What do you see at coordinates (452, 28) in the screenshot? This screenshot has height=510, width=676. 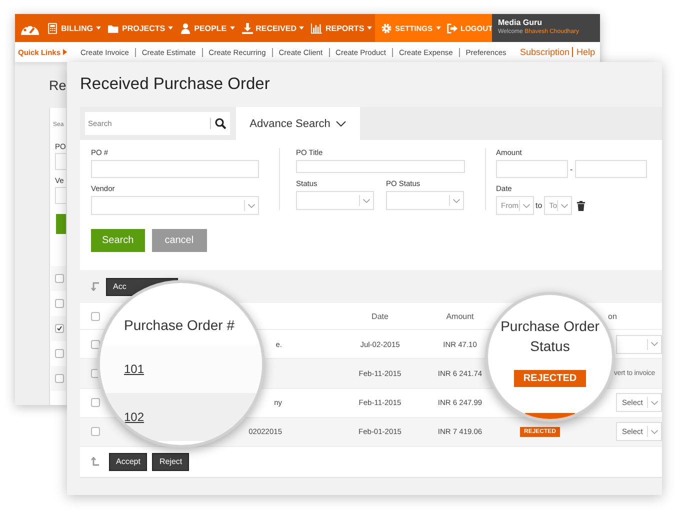 I see `logout-icon` at bounding box center [452, 28].